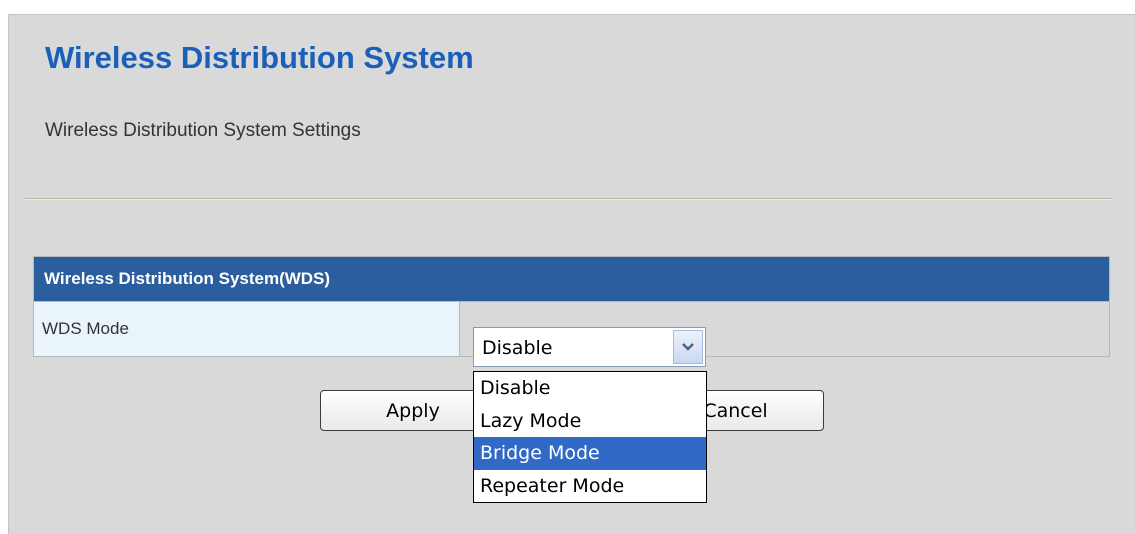 This screenshot has width=1135, height=534. What do you see at coordinates (203, 130) in the screenshot?
I see `page-subtitle: Wireless Distribution System Settings` at bounding box center [203, 130].